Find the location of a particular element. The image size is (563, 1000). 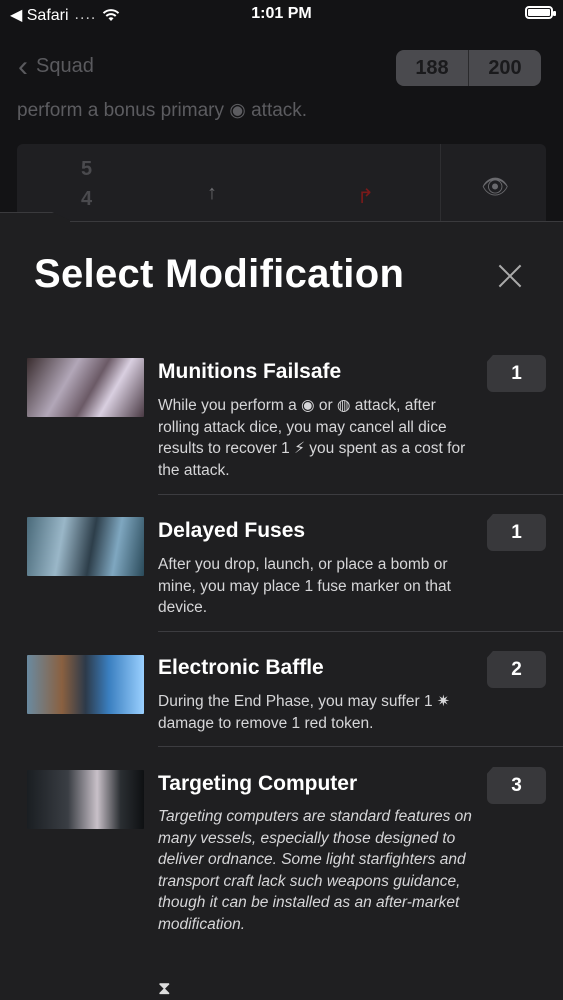

upgrade-title: Targeting Computer is located at coordinates (258, 783).